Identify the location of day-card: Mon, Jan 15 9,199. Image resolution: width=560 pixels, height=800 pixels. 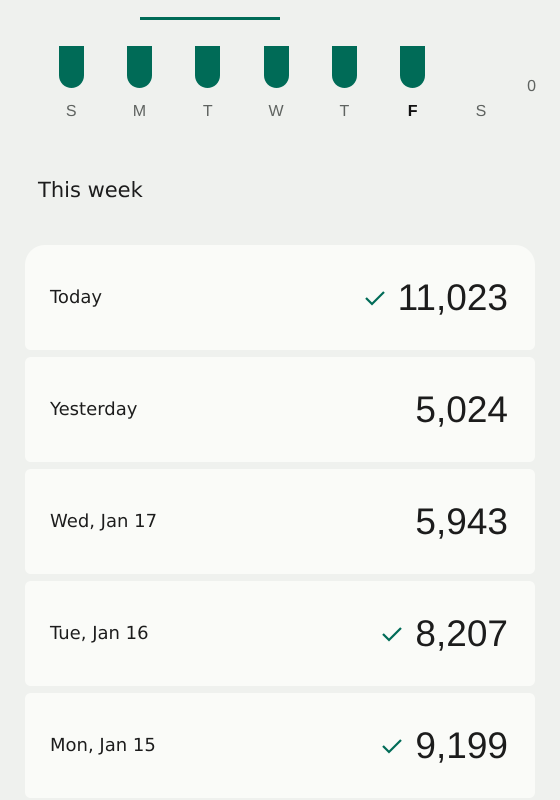
(280, 745).